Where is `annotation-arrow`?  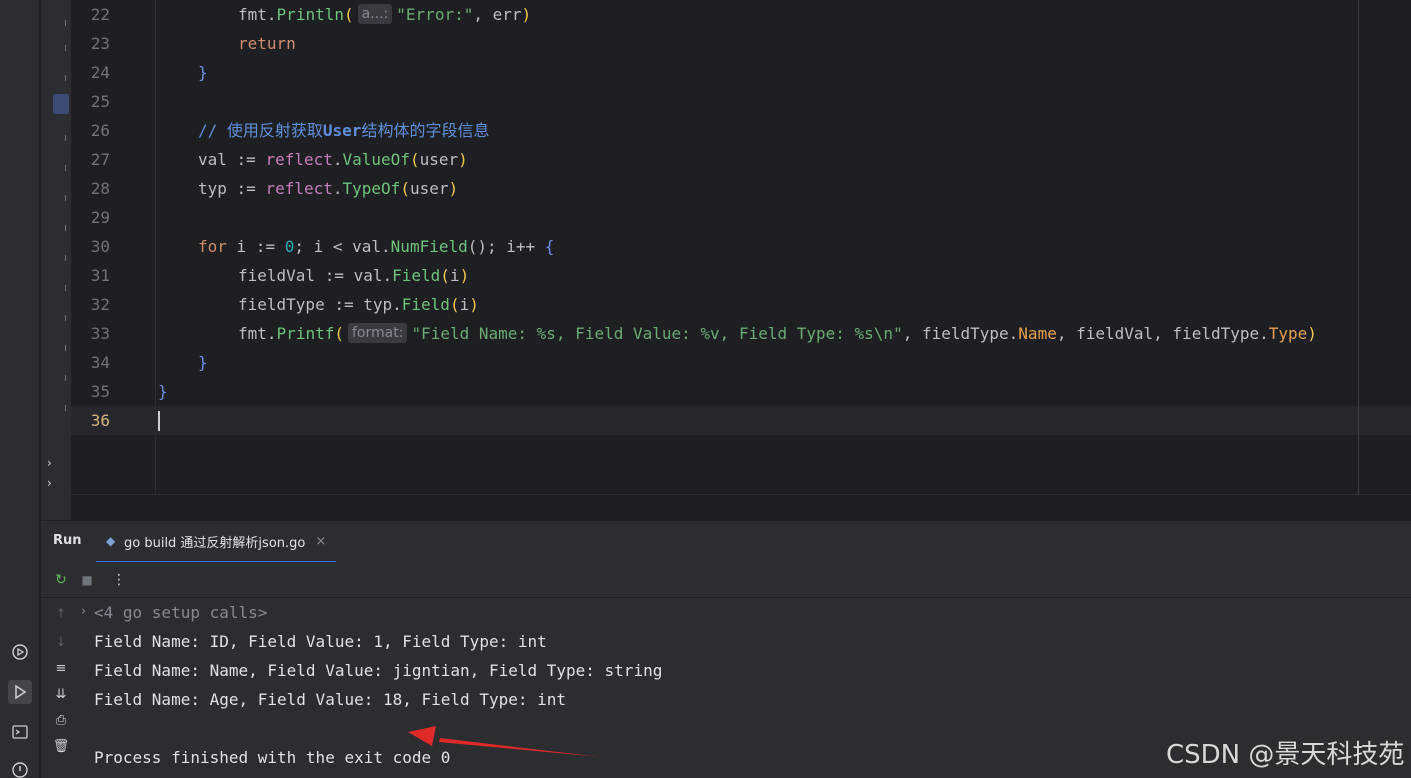
annotation-arrow is located at coordinates (504, 741).